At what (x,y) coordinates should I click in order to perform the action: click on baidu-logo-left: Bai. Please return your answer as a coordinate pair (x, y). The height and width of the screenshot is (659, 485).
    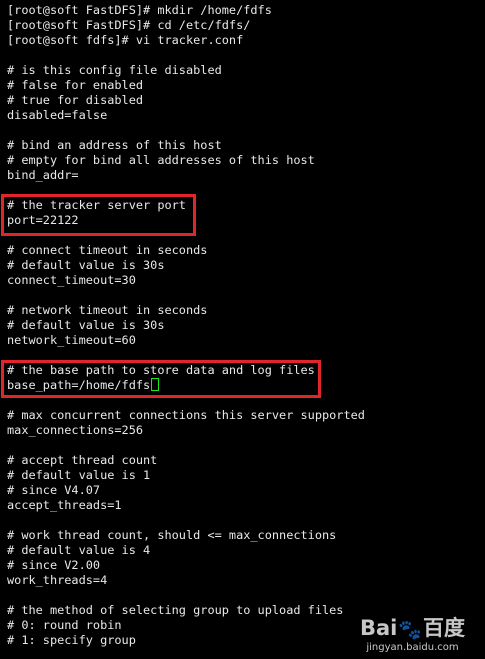
    Looking at the image, I should click on (378, 628).